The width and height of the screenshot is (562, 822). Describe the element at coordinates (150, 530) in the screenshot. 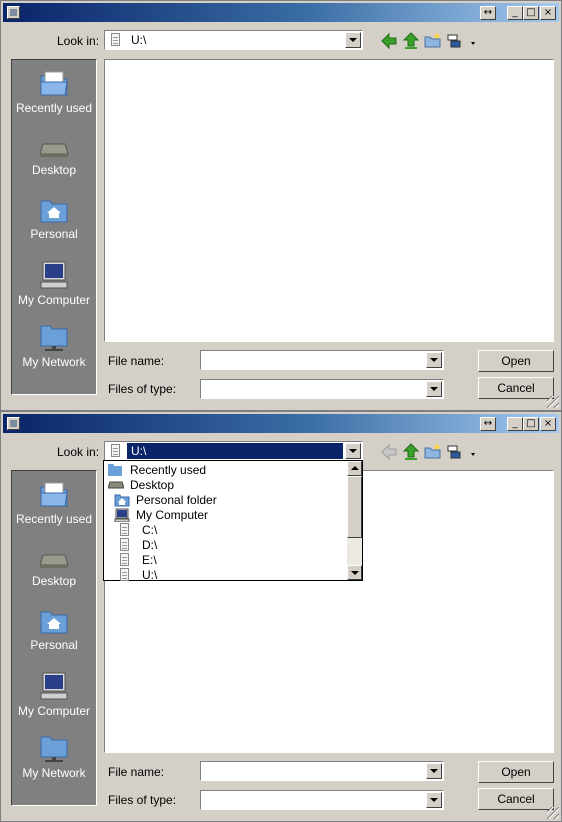

I see `dropdown-item-label: C:\` at that location.